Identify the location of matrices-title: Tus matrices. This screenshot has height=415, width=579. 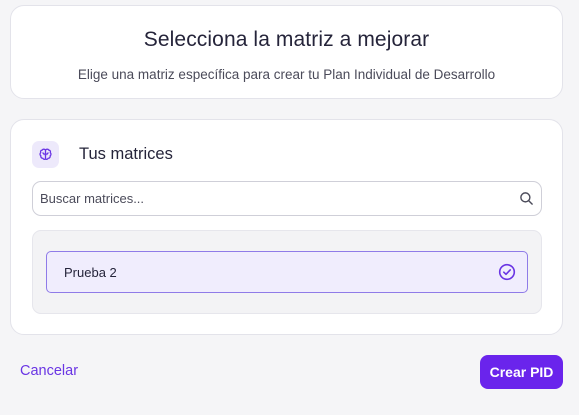
(126, 154).